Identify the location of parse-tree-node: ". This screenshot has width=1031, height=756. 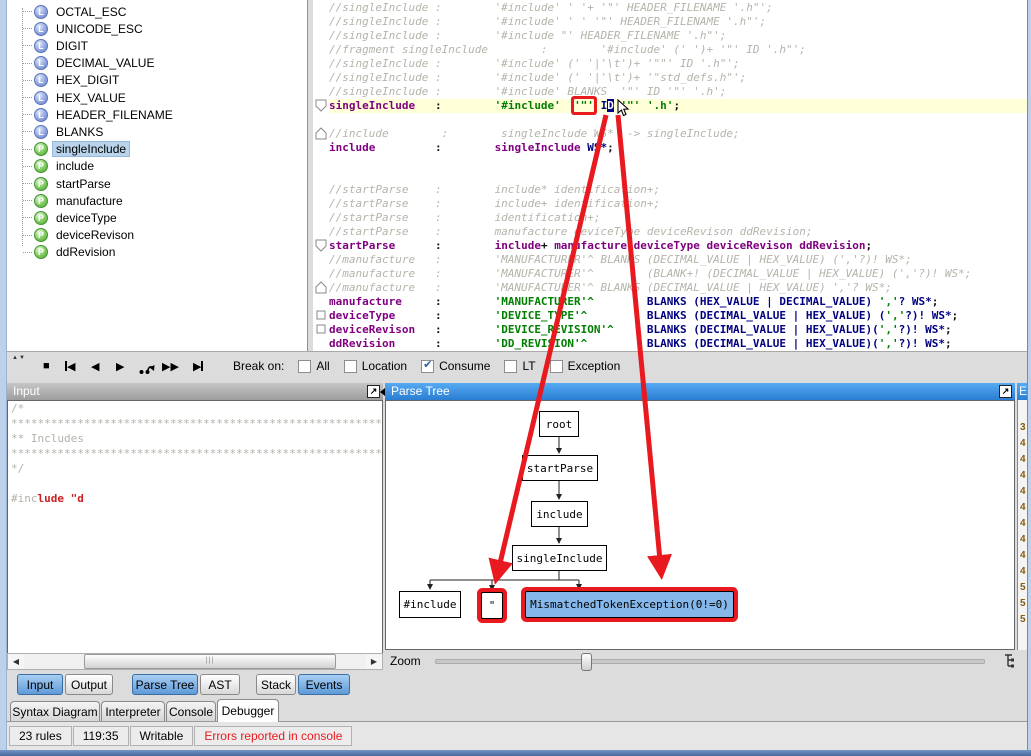
(492, 605).